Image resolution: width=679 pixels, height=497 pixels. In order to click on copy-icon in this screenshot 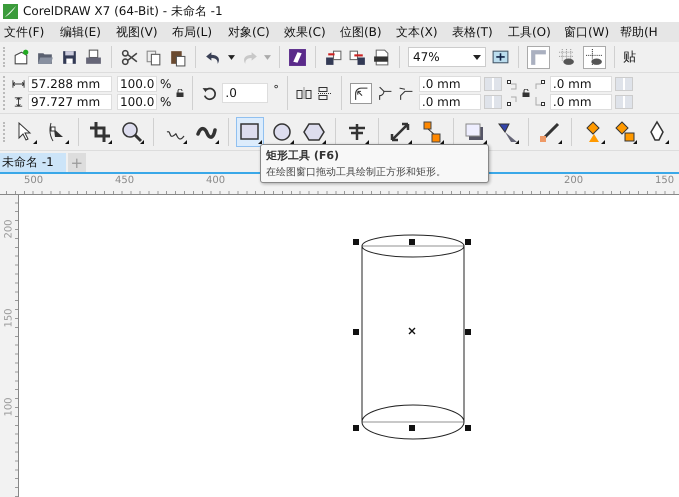, I will do `click(153, 57)`.